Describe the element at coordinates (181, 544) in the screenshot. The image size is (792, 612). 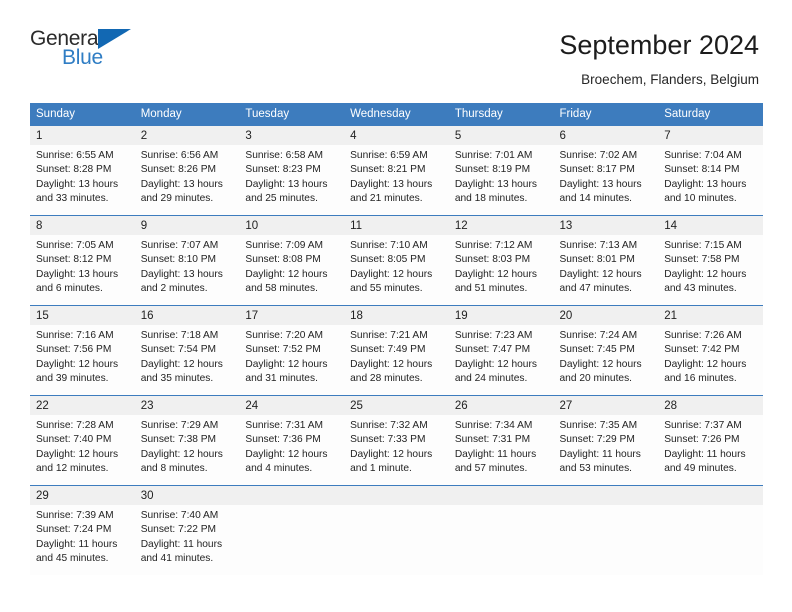
I see `daylight-text-line1: Daylight: 11 hours` at that location.